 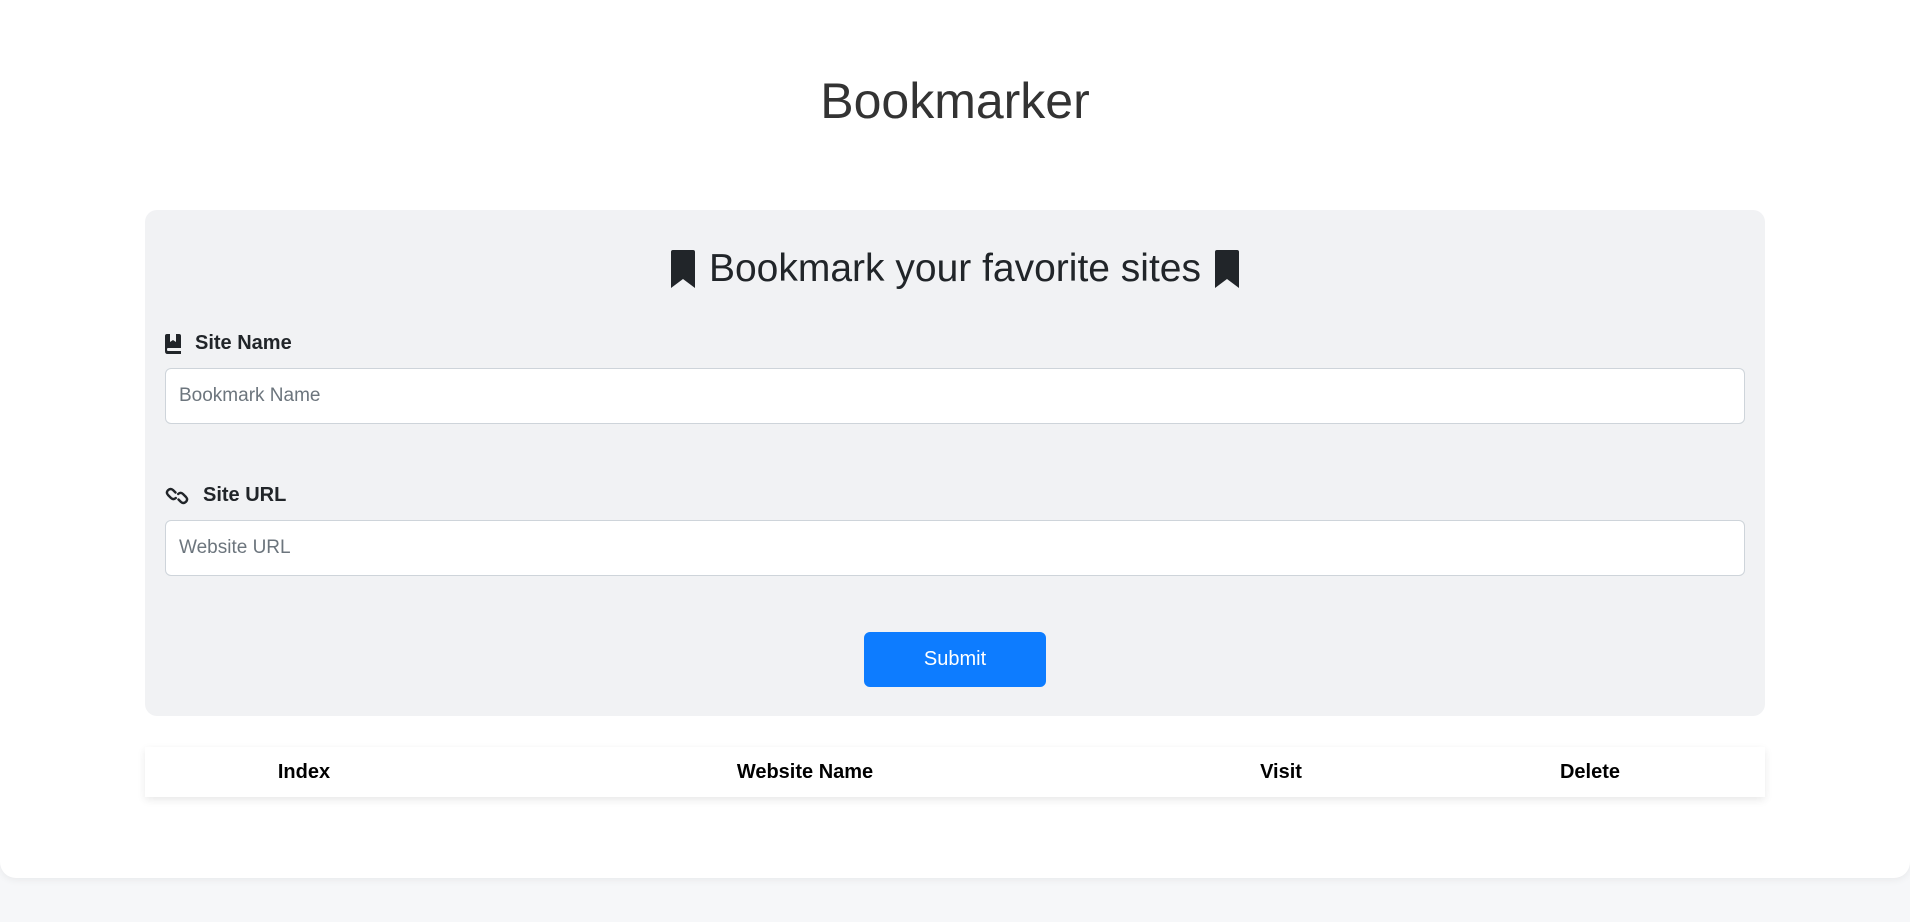 I want to click on submit-button: Submit, so click(x=955, y=659).